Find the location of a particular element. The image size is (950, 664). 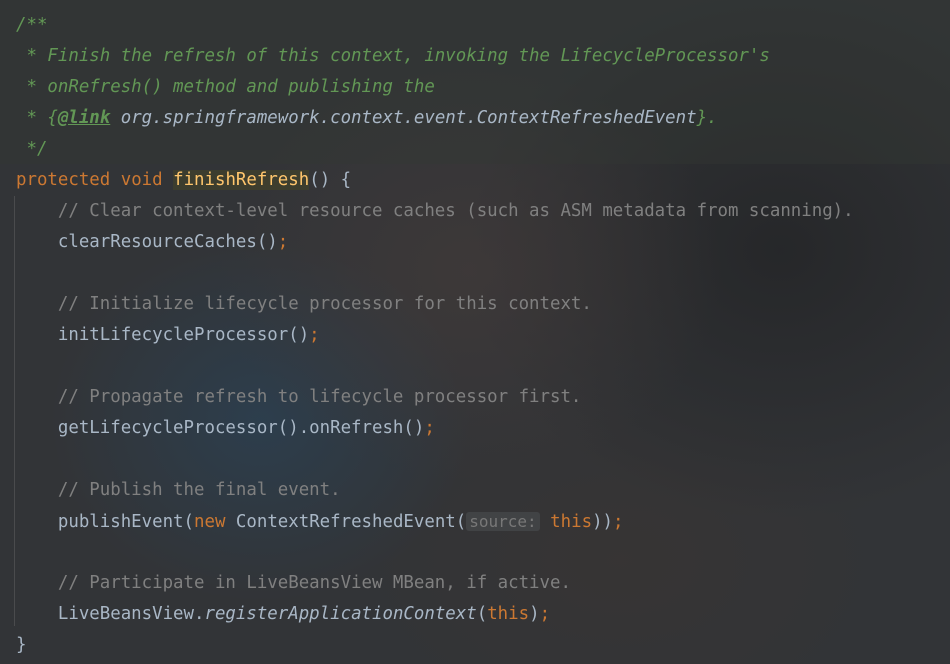

method-call: getLifecycleProcessor().onRefresh() is located at coordinates (241, 428).